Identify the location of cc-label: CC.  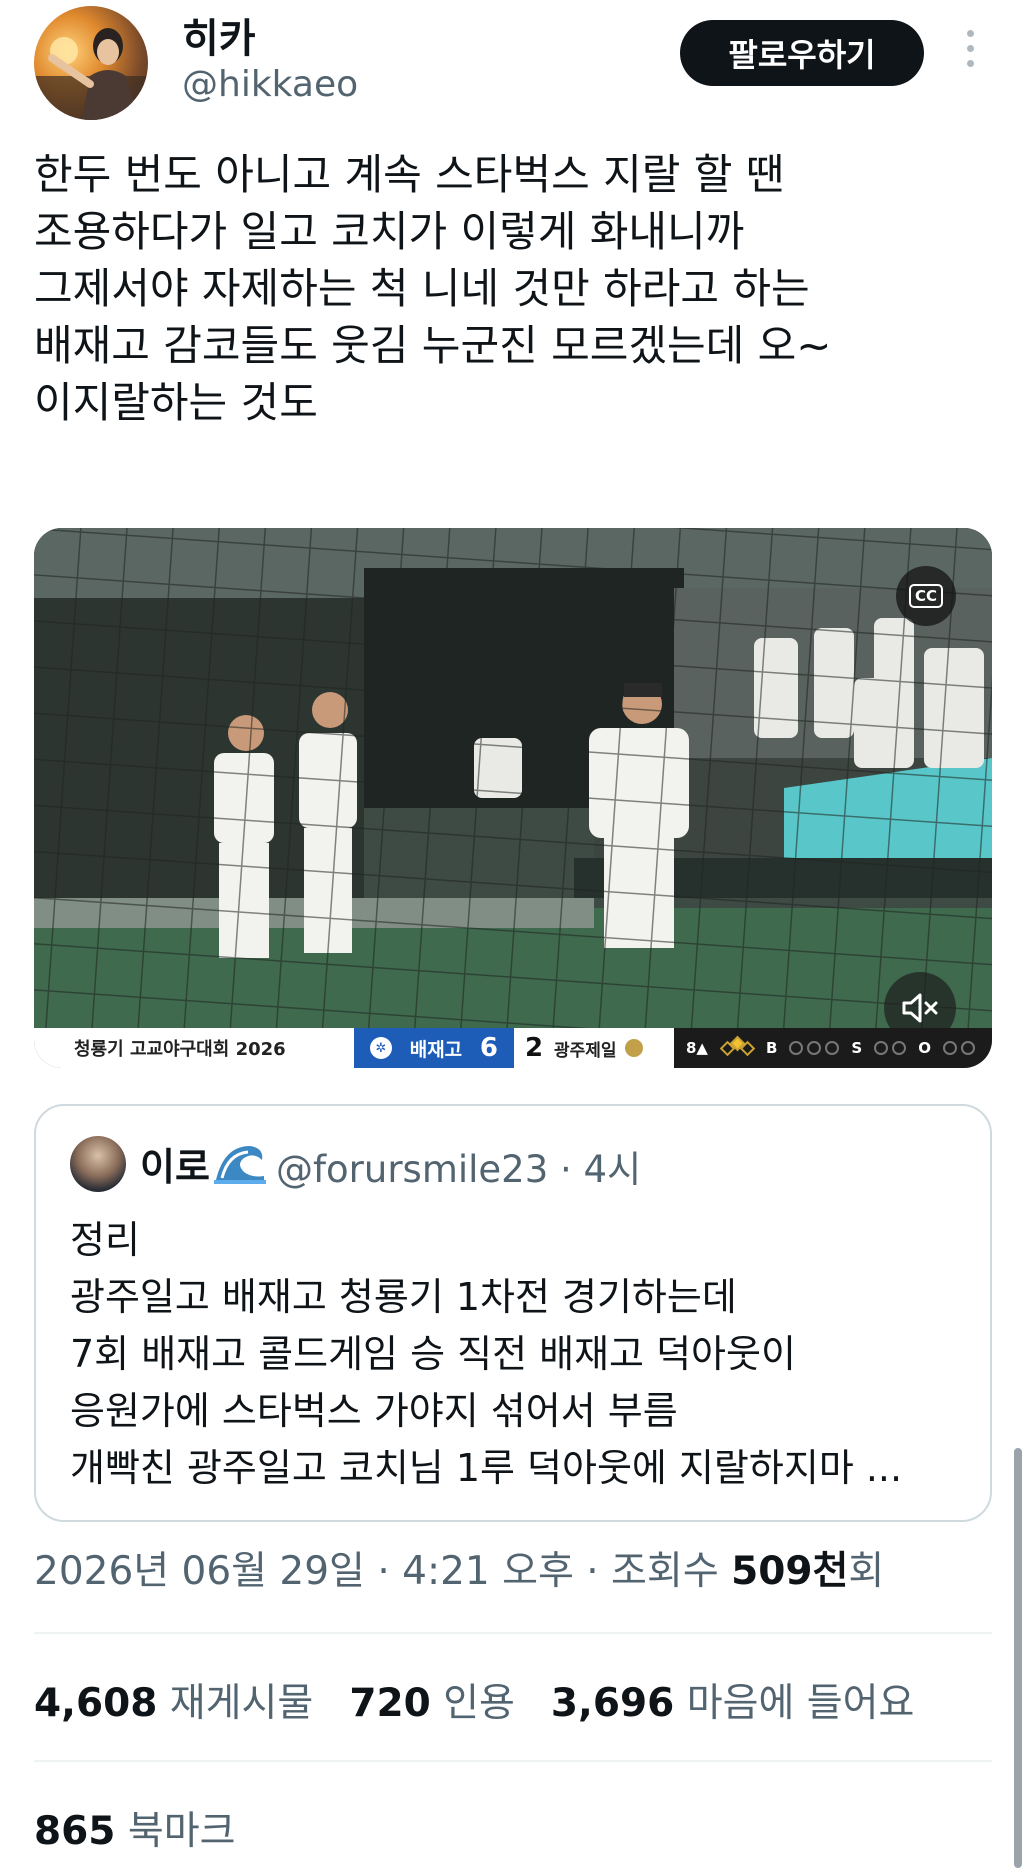
(926, 596).